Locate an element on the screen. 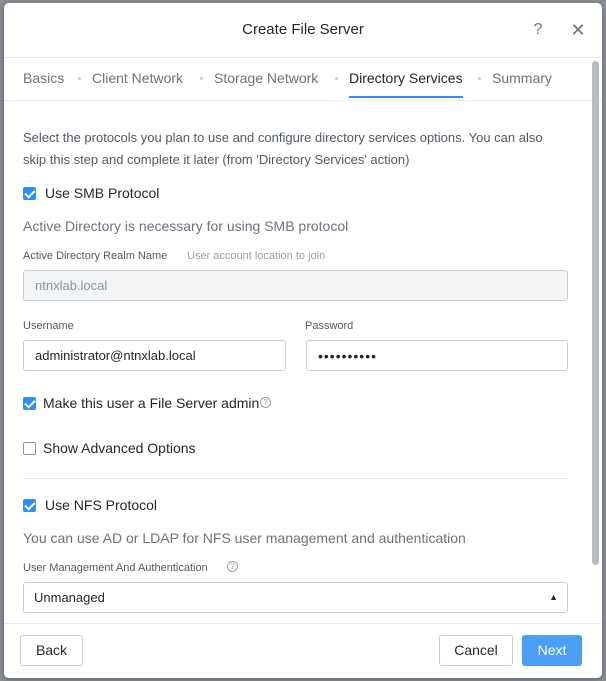 The image size is (606, 681). auth-select-value: Unmanaged is located at coordinates (69, 597).